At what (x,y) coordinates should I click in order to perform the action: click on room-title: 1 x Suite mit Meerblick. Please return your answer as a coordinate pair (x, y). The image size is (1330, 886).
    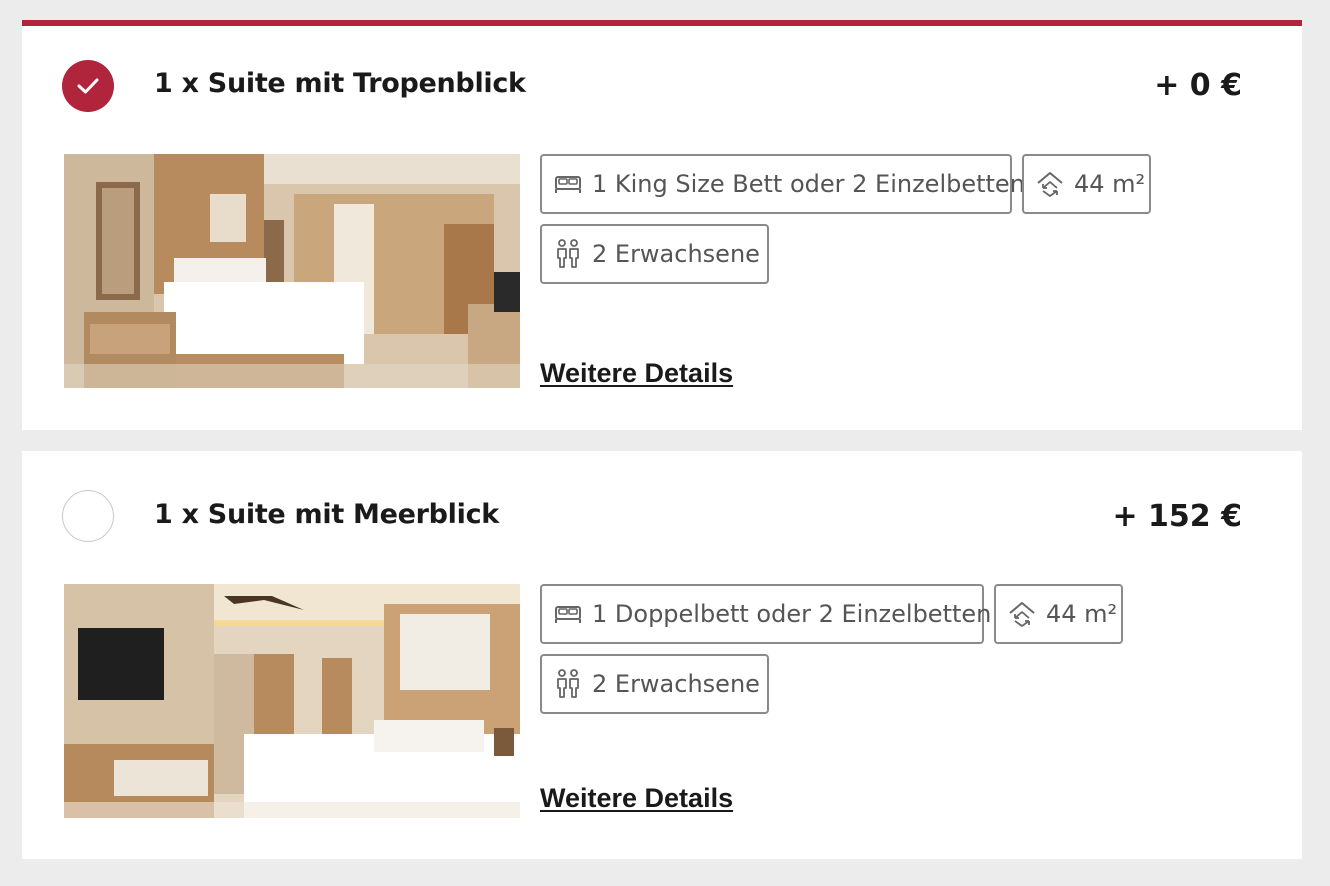
    Looking at the image, I should click on (326, 514).